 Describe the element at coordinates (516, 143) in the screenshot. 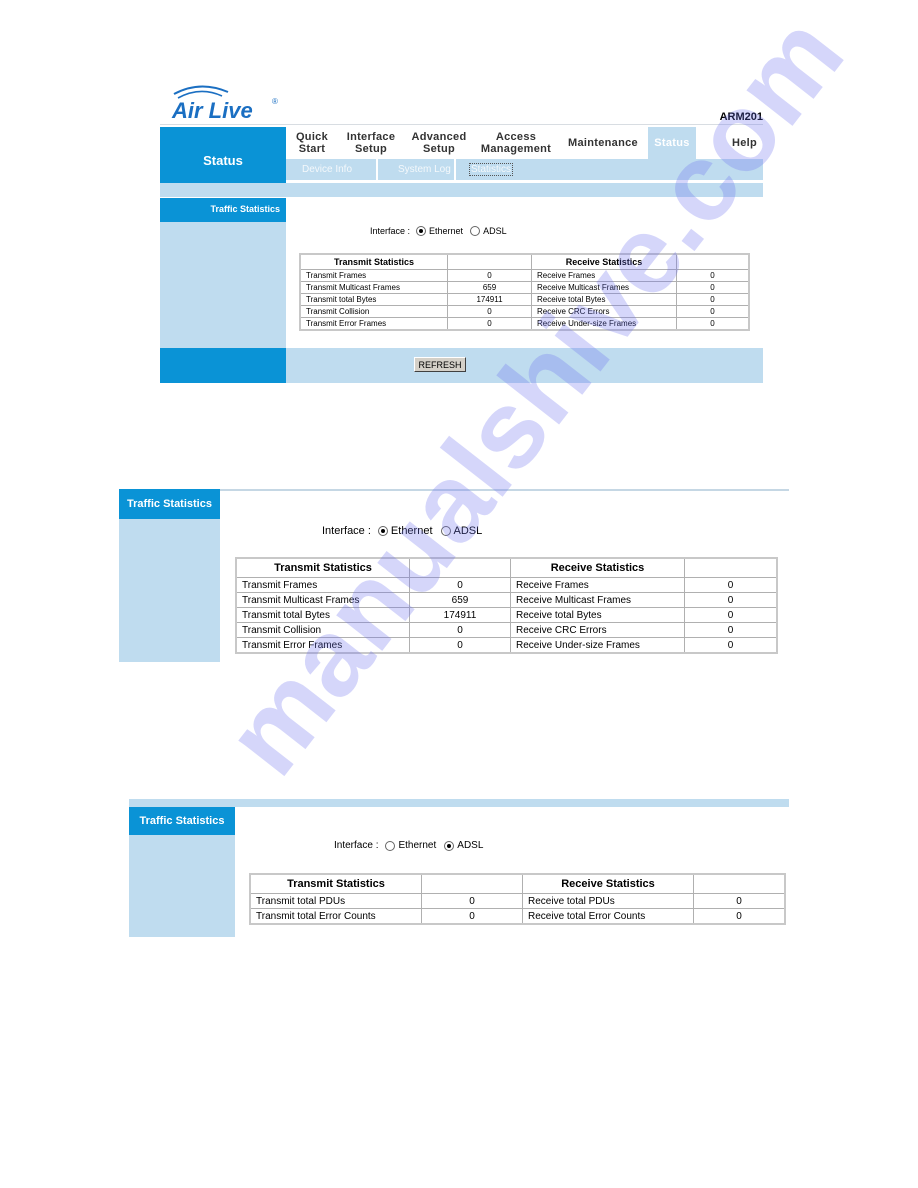

I see `menu-access-management: Access Management` at that location.